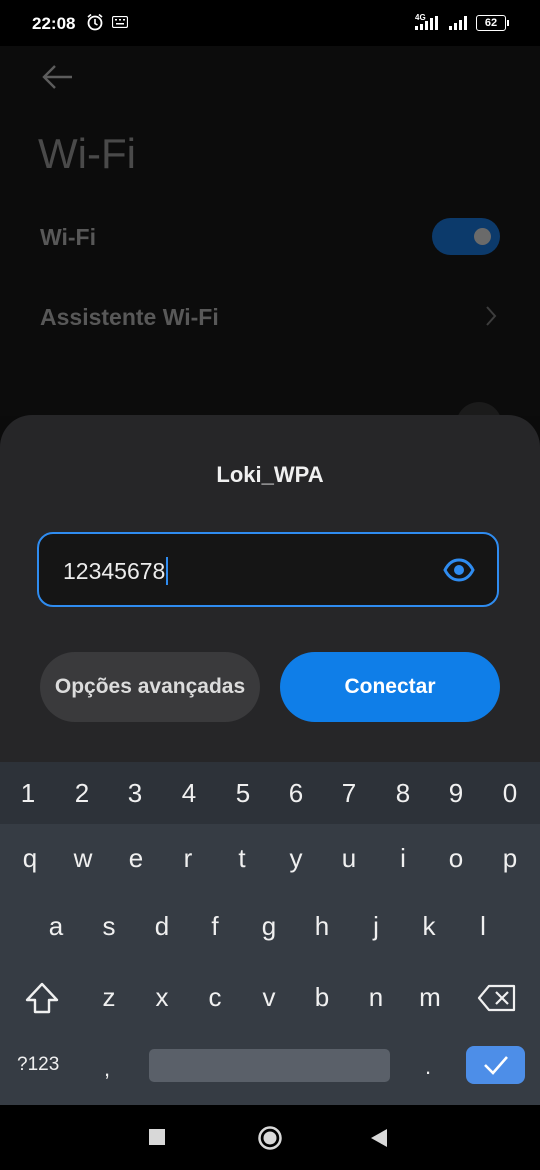 This screenshot has height=1170, width=540. What do you see at coordinates (466, 236) in the screenshot?
I see `wifi-toggle` at bounding box center [466, 236].